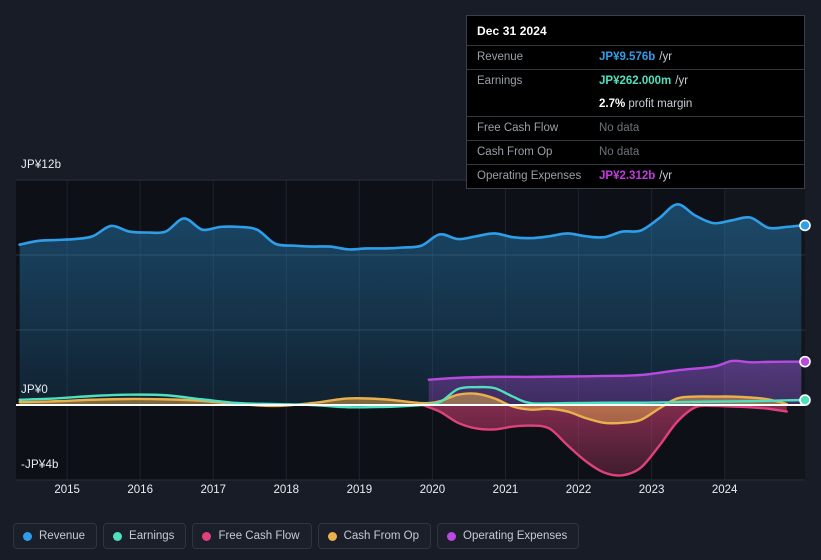 The image size is (821, 560). I want to click on x-axis-tick-label: 2021, so click(505, 490).